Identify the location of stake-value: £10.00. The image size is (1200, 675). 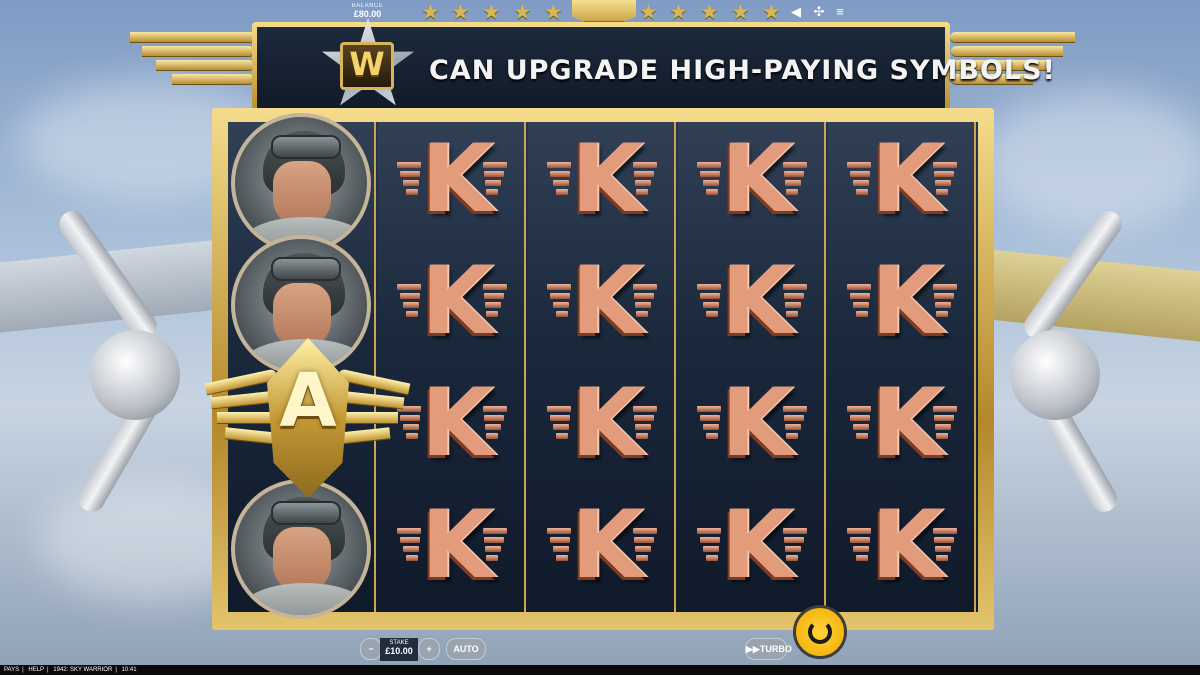
(399, 651).